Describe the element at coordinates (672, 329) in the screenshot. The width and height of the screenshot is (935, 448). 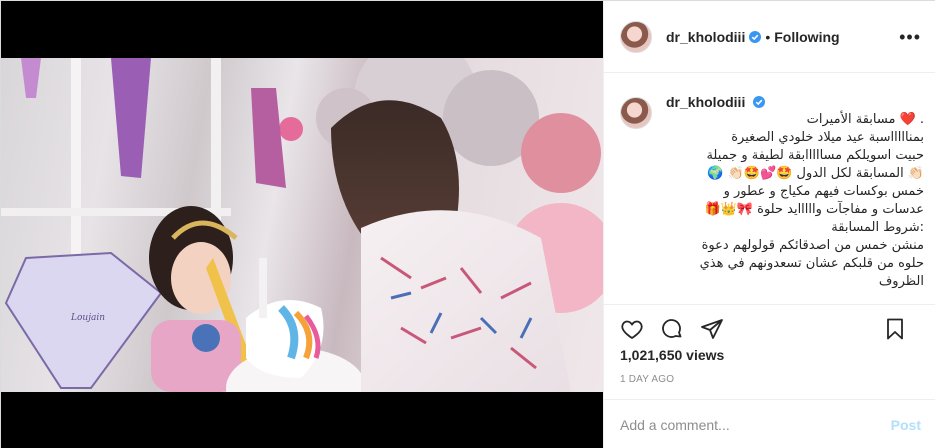
I see `comment-icon` at that location.